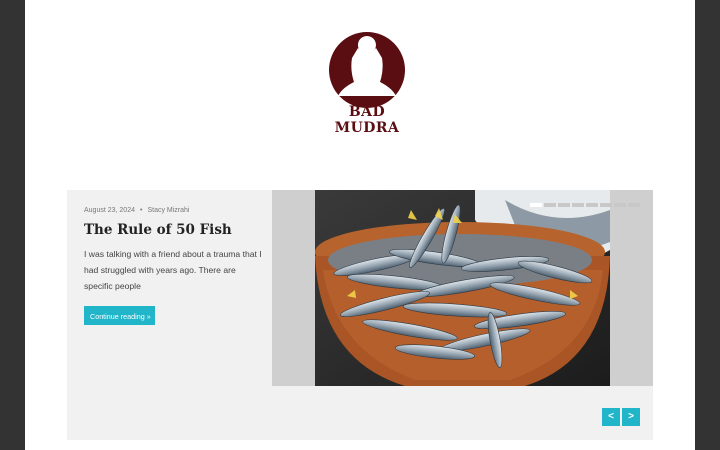 The height and width of the screenshot is (450, 720). What do you see at coordinates (119, 315) in the screenshot?
I see `continue-reading-button: Continue reading »` at bounding box center [119, 315].